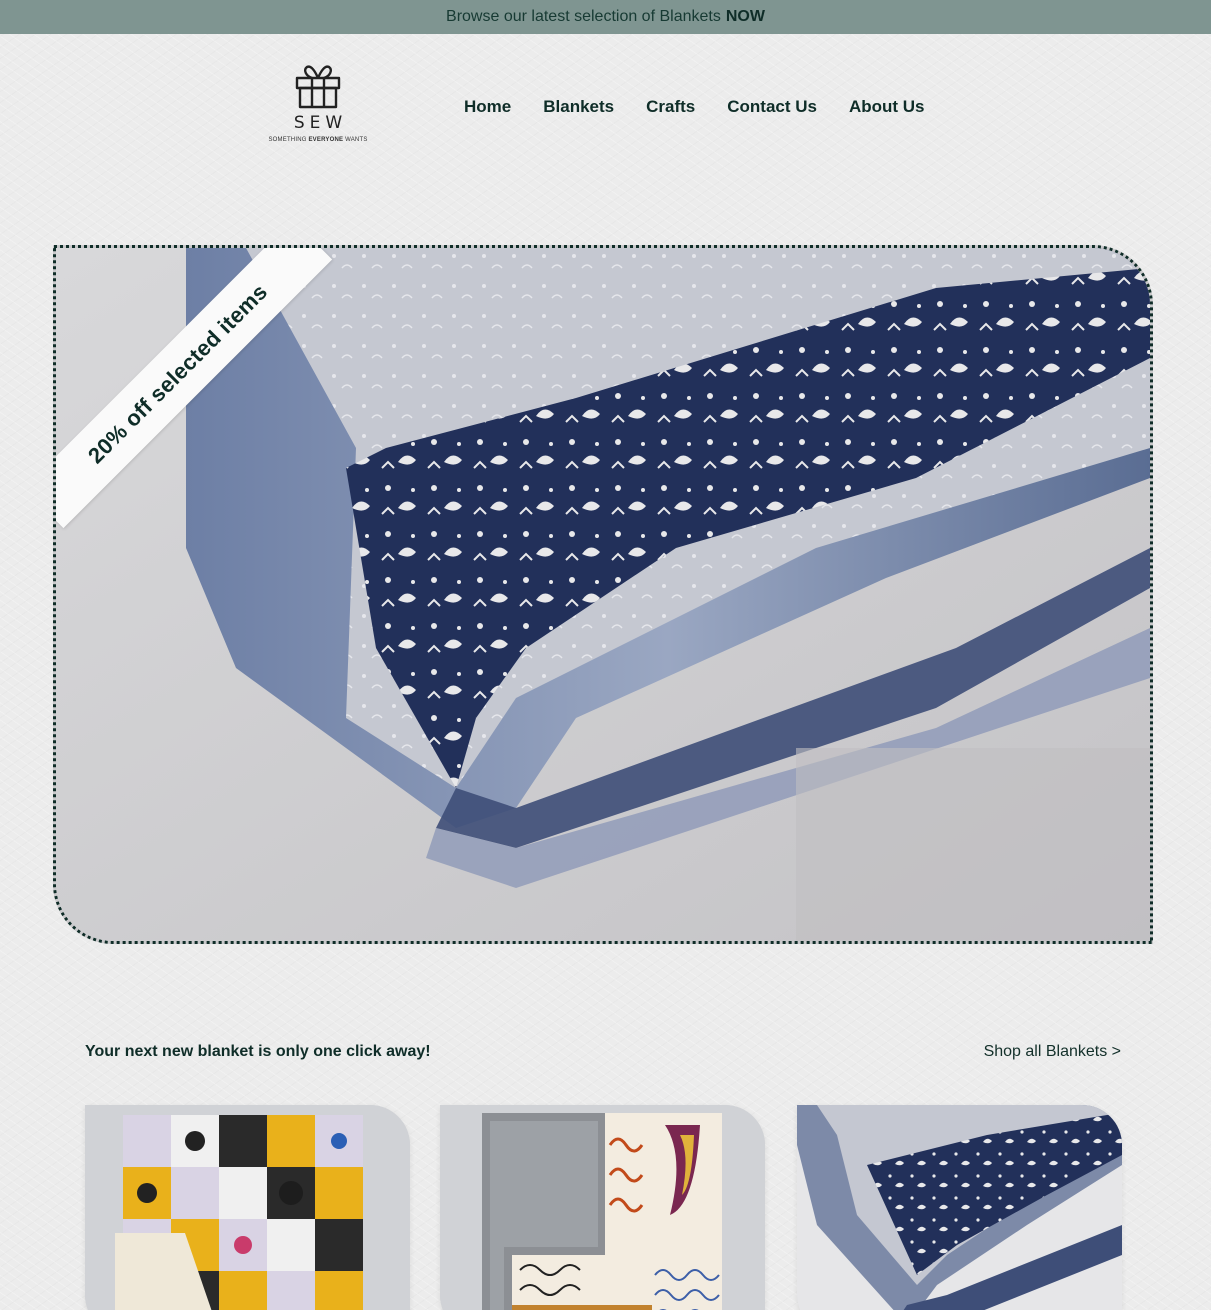 The height and width of the screenshot is (1310, 1211). Describe the element at coordinates (320, 123) in the screenshot. I see `brand-name: SEW` at that location.